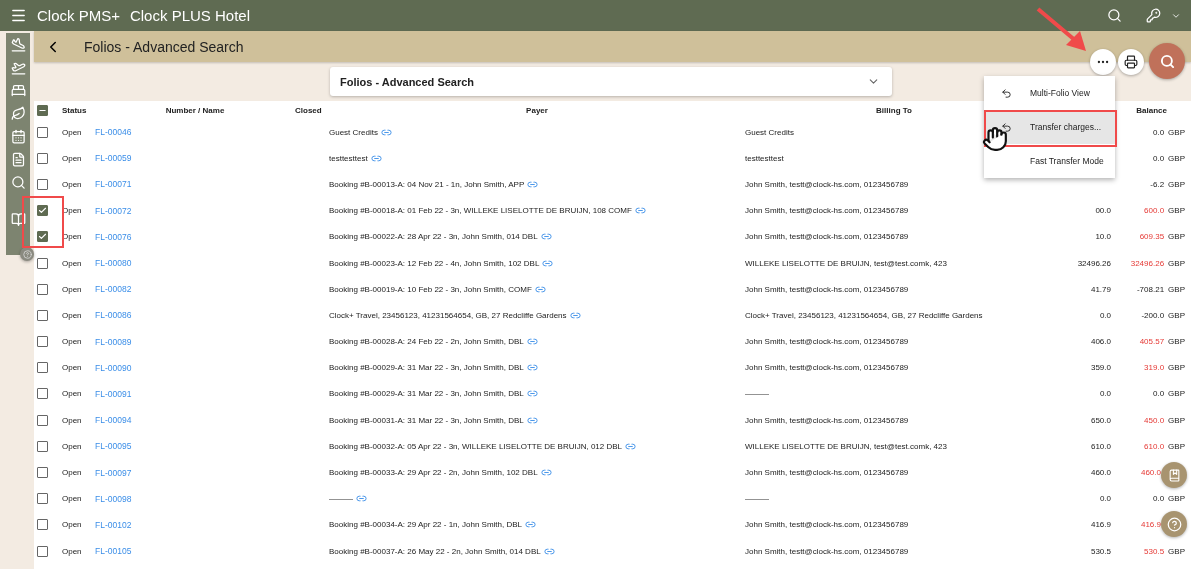 The width and height of the screenshot is (1191, 569). Describe the element at coordinates (195, 236) in the screenshot. I see `folio-link: FL-00076` at that location.